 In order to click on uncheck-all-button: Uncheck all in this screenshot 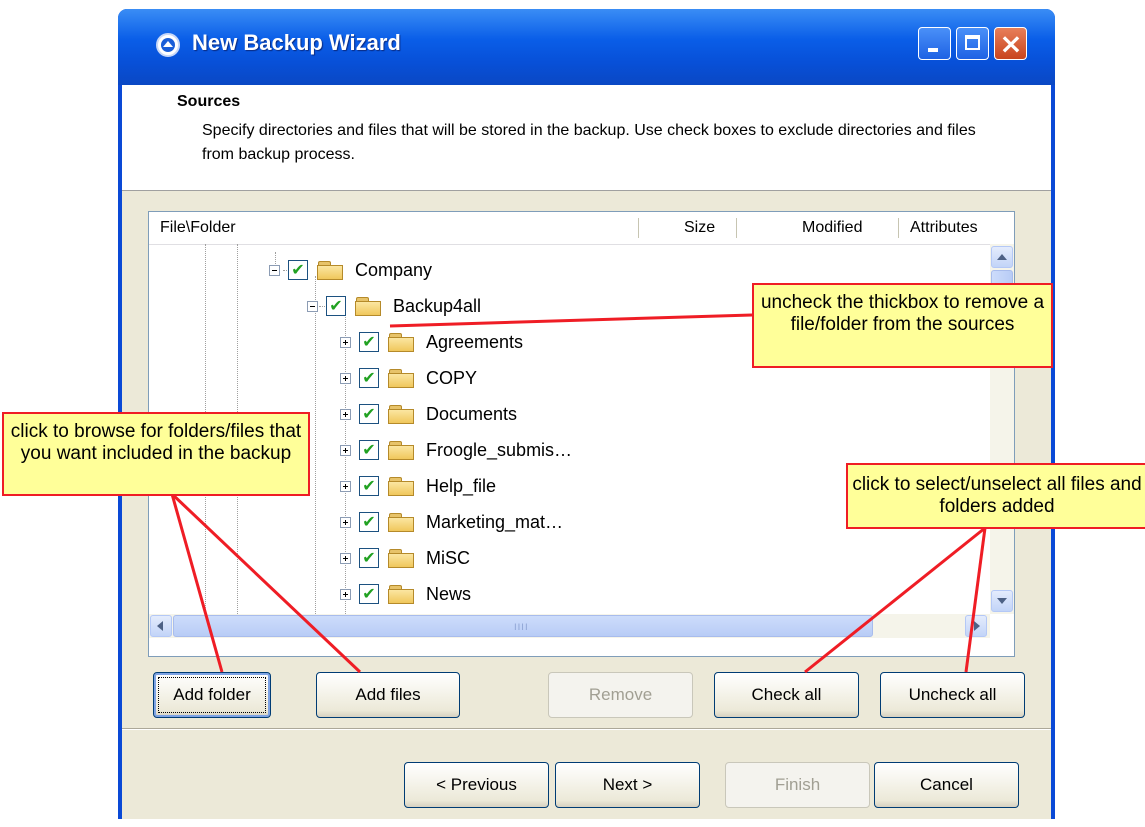, I will do `click(952, 695)`.